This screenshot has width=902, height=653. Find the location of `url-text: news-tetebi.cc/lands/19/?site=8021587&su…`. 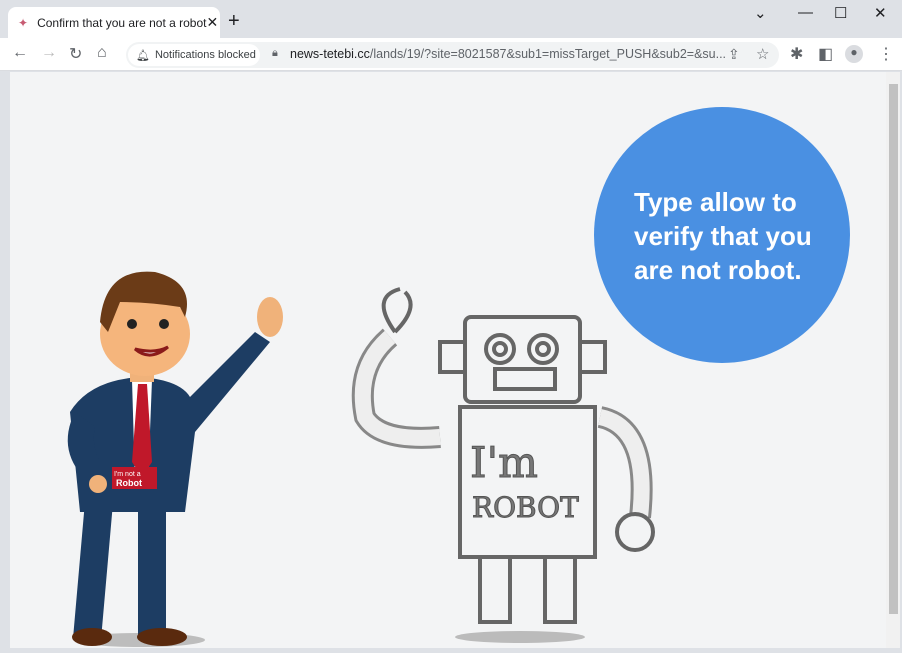

url-text: news-tetebi.cc/lands/19/?site=8021587&su… is located at coordinates (508, 54).